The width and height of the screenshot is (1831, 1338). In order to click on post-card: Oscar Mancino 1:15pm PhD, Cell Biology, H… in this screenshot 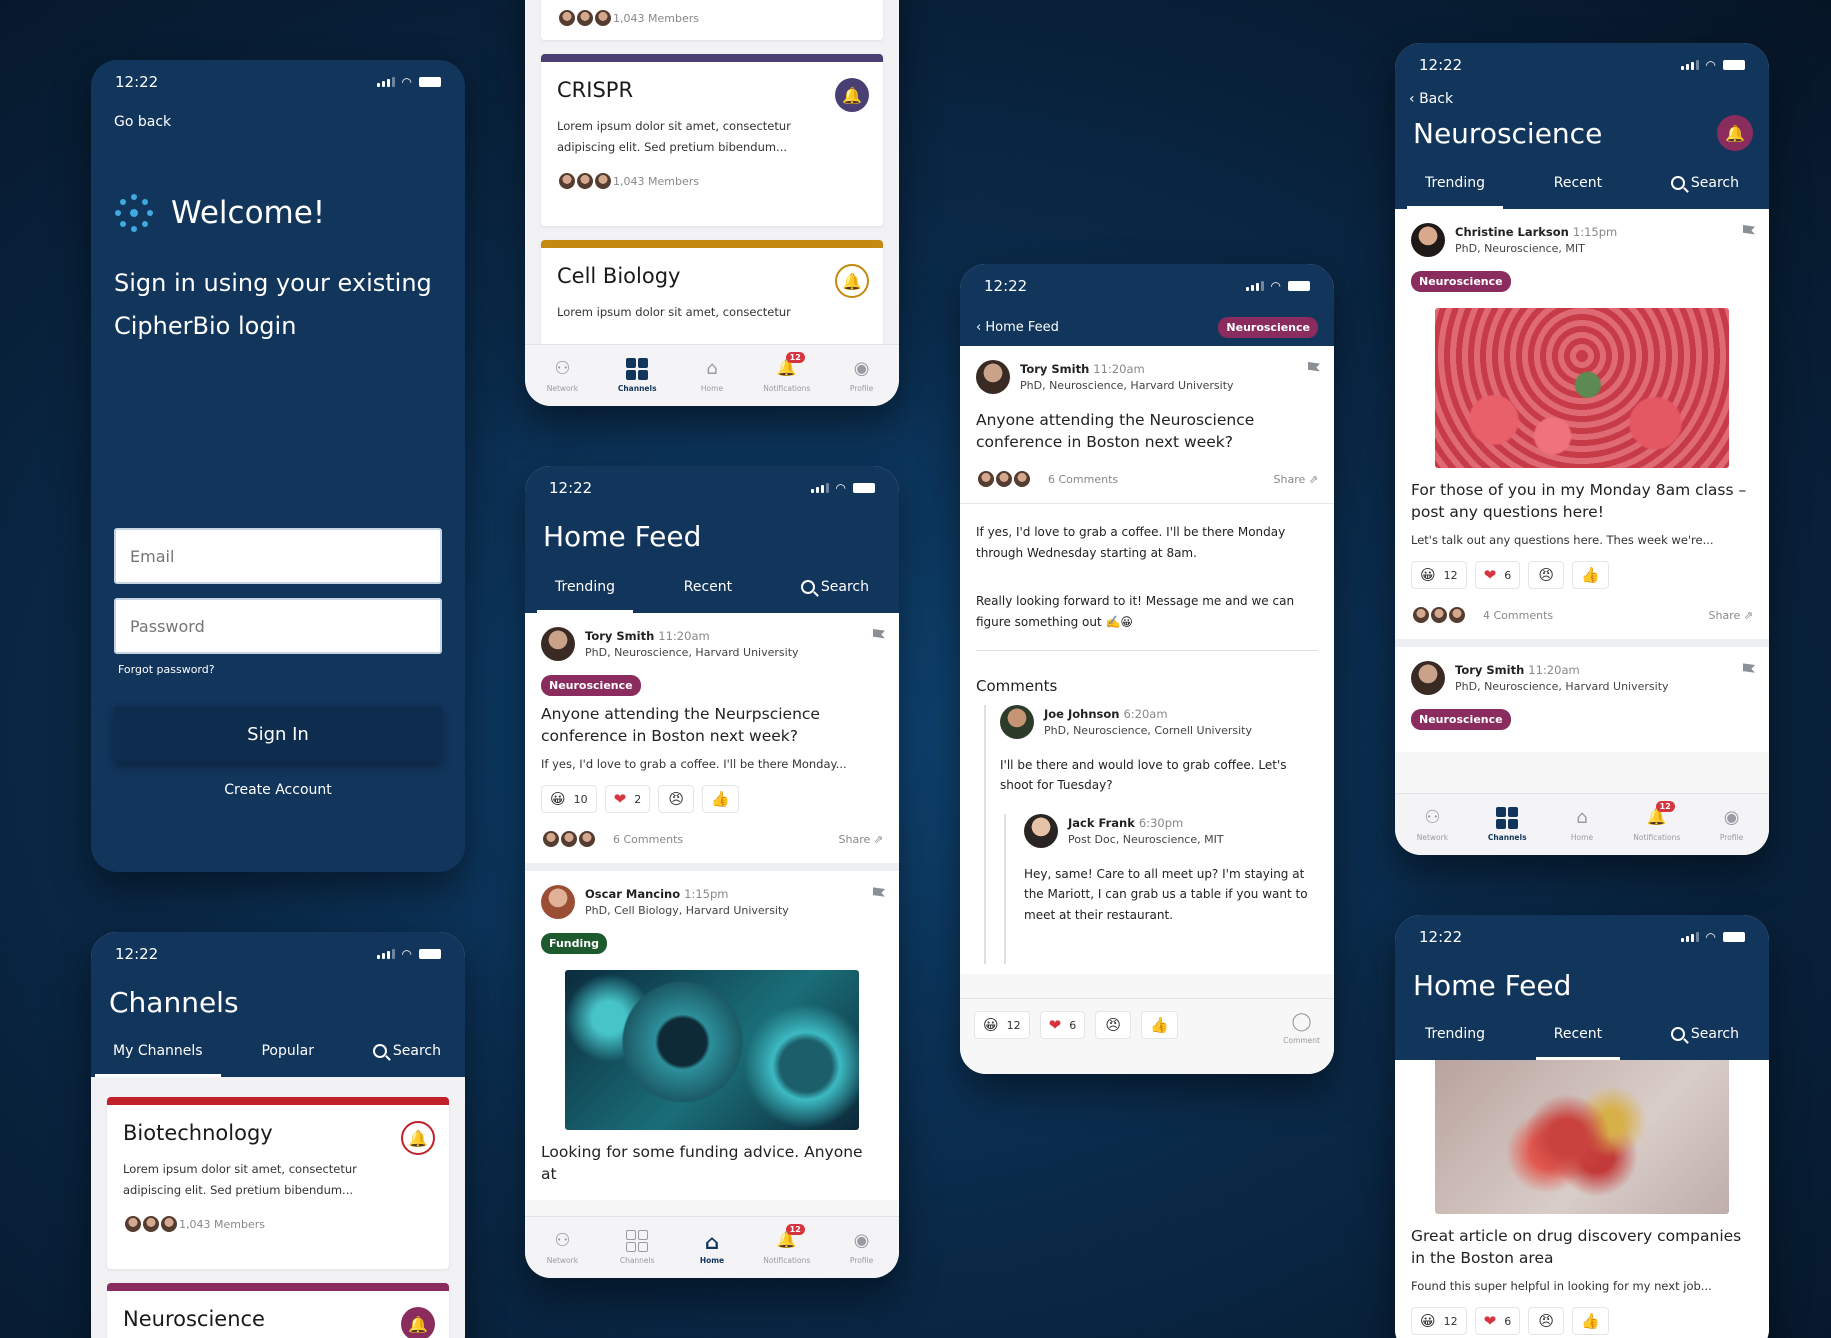, I will do `click(712, 1035)`.